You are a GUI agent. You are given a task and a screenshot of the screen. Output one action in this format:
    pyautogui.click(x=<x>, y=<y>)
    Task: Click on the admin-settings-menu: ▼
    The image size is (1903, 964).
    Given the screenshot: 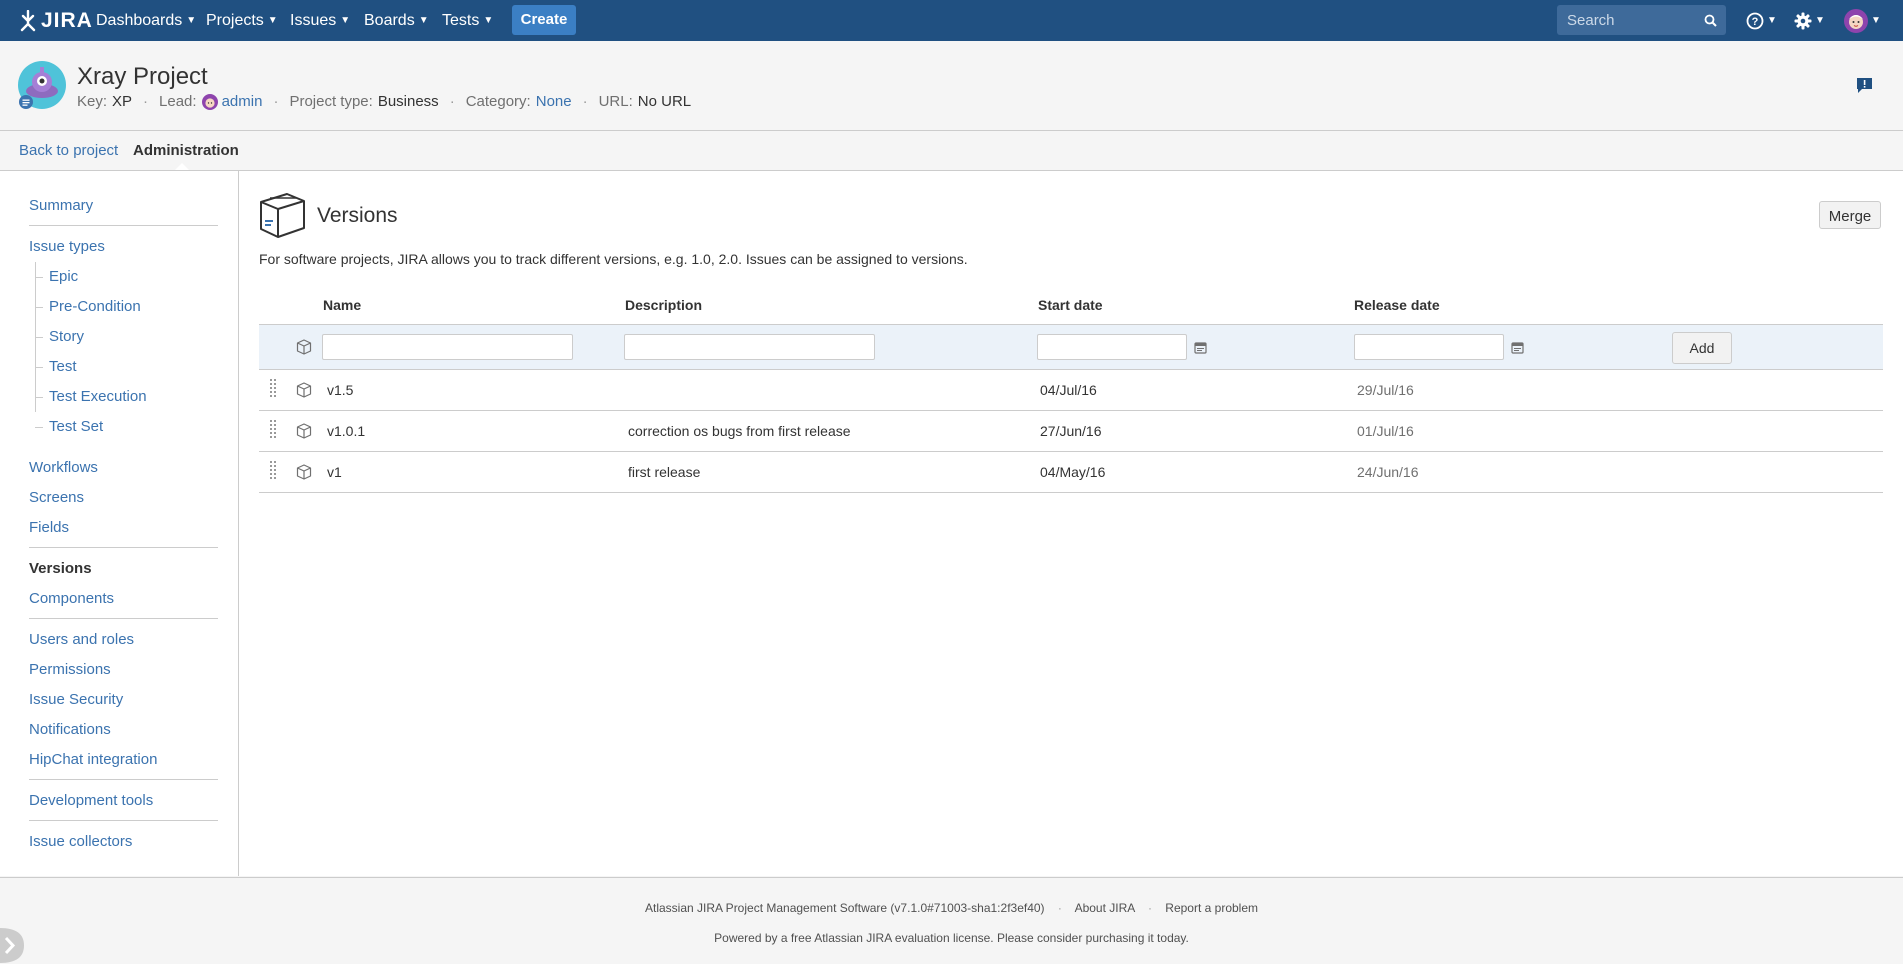 What is the action you would take?
    pyautogui.click(x=1809, y=20)
    